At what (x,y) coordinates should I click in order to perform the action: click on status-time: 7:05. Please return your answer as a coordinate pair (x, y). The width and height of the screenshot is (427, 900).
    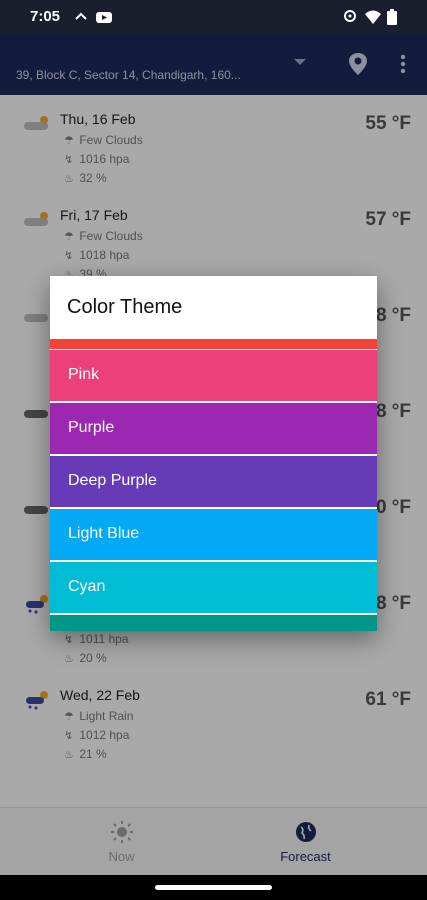
    Looking at the image, I should click on (45, 16).